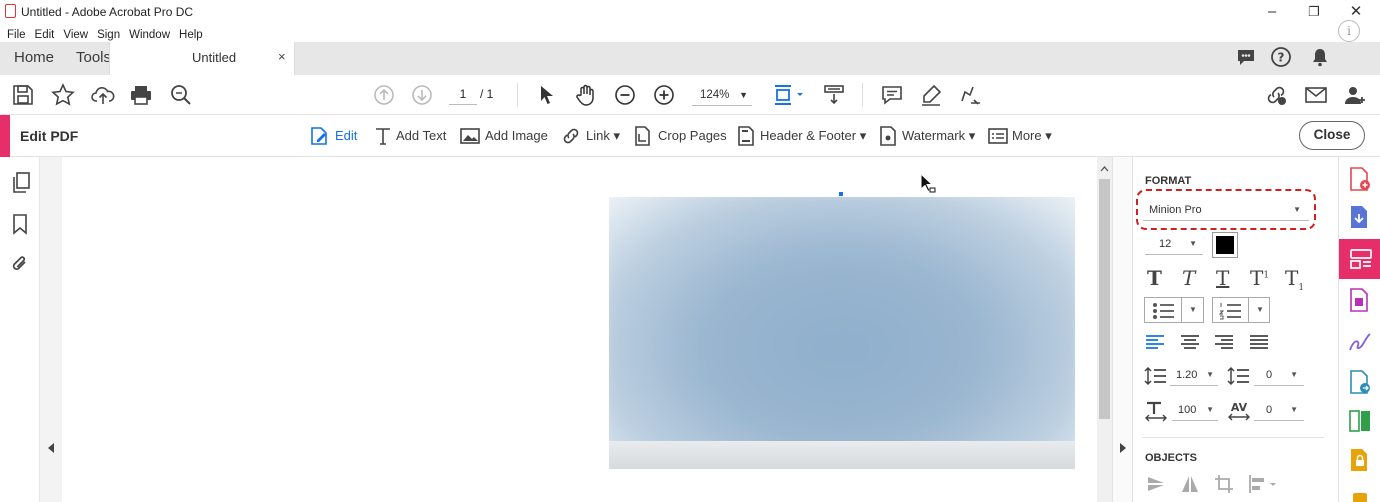 Image resolution: width=1380 pixels, height=502 pixels. What do you see at coordinates (1104, 299) in the screenshot?
I see `scrollbar-thumb` at bounding box center [1104, 299].